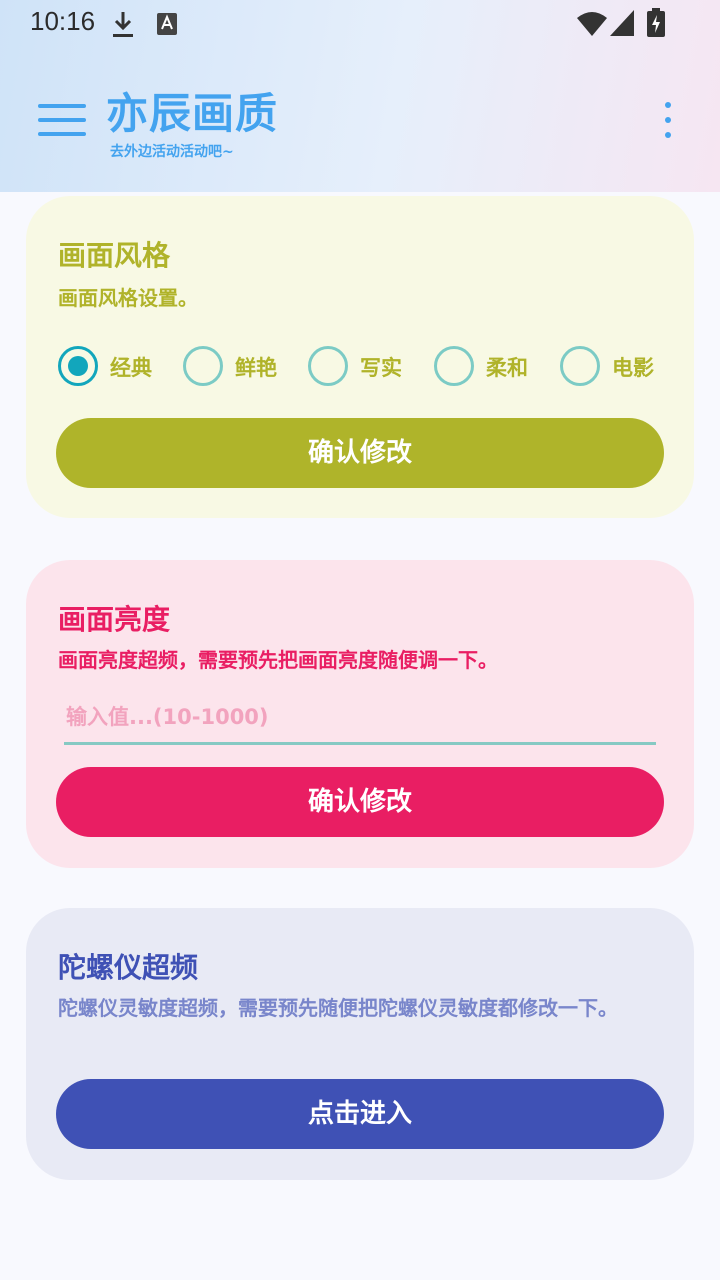  What do you see at coordinates (338, 1008) in the screenshot?
I see `gyro-card-description: 陀螺仪灵敏度超频，需要预先随便把陀螺仪灵敏度都修改一下。` at bounding box center [338, 1008].